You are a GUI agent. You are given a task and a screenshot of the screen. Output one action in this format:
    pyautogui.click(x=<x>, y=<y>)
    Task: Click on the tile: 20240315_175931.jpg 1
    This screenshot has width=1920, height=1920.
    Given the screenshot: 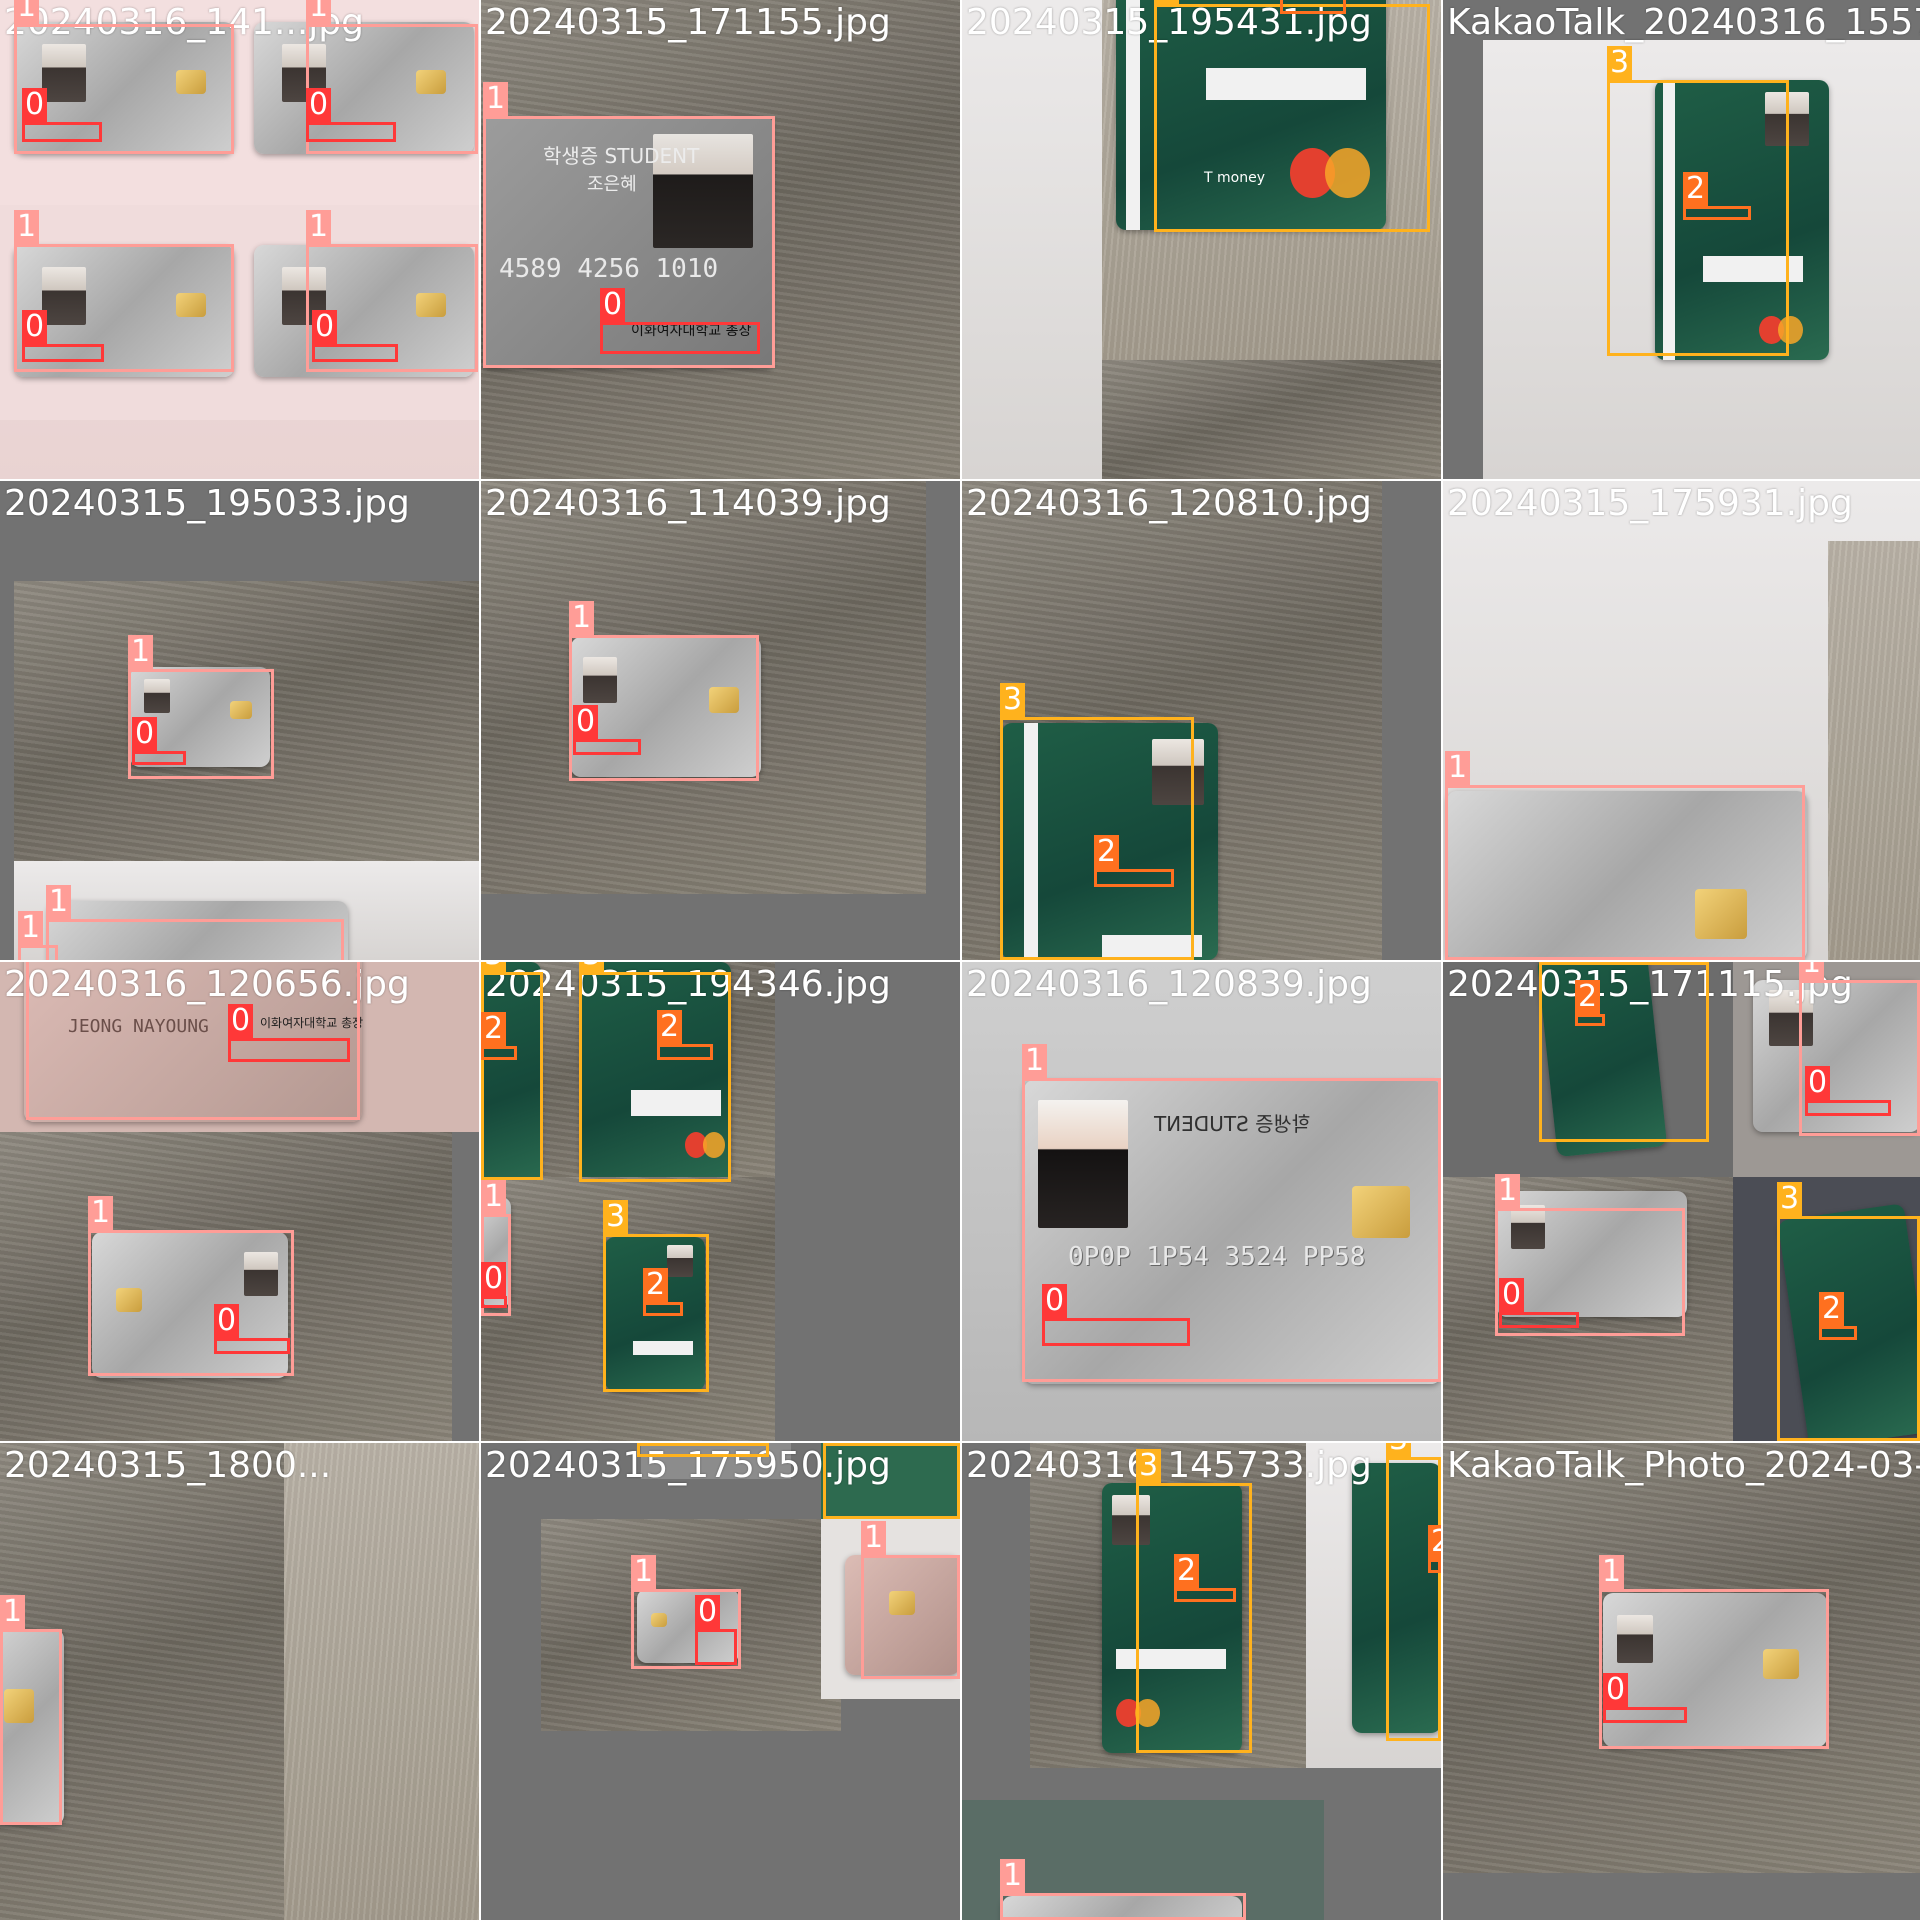 What is the action you would take?
    pyautogui.click(x=1681, y=720)
    